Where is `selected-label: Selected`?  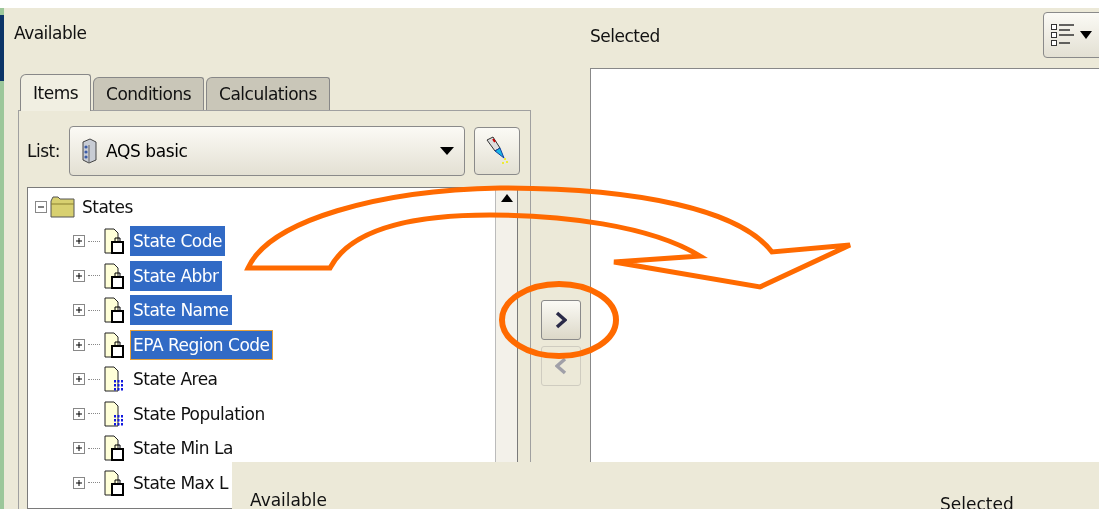 selected-label: Selected is located at coordinates (625, 36).